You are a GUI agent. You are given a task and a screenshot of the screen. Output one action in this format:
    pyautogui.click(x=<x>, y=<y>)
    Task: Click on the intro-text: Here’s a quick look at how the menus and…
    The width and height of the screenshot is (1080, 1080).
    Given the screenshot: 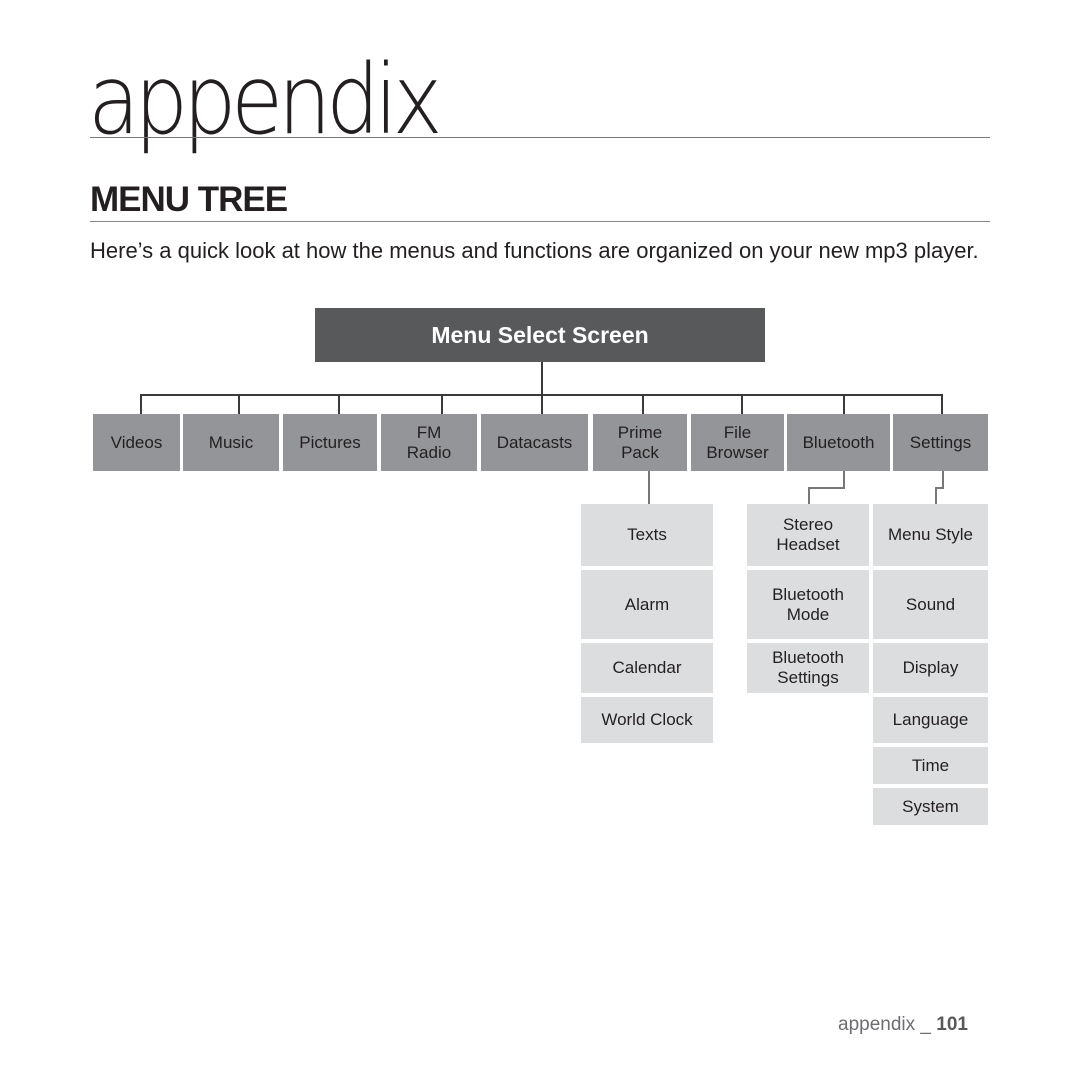 What is the action you would take?
    pyautogui.click(x=534, y=250)
    